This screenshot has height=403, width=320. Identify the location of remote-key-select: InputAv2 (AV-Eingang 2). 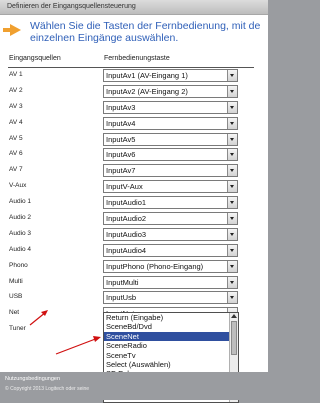
(170, 91).